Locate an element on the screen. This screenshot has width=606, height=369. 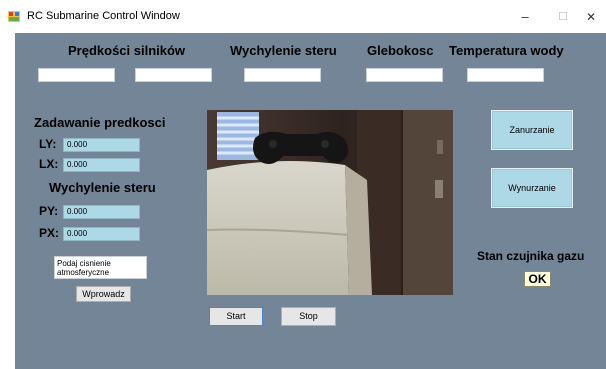
submit-pressure-button: Wprowadz is located at coordinates (103, 294).